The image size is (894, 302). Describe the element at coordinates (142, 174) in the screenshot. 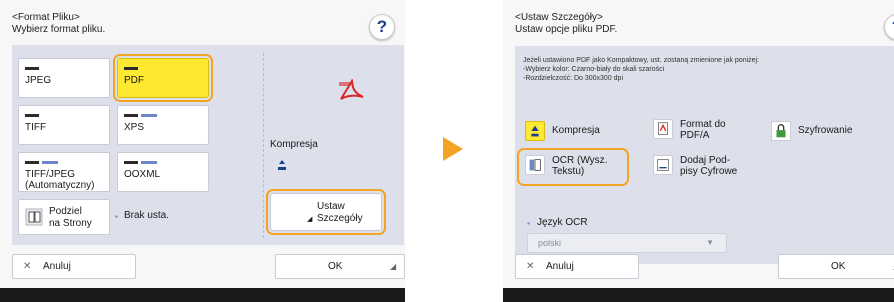

I see `format-label: OOXML` at that location.